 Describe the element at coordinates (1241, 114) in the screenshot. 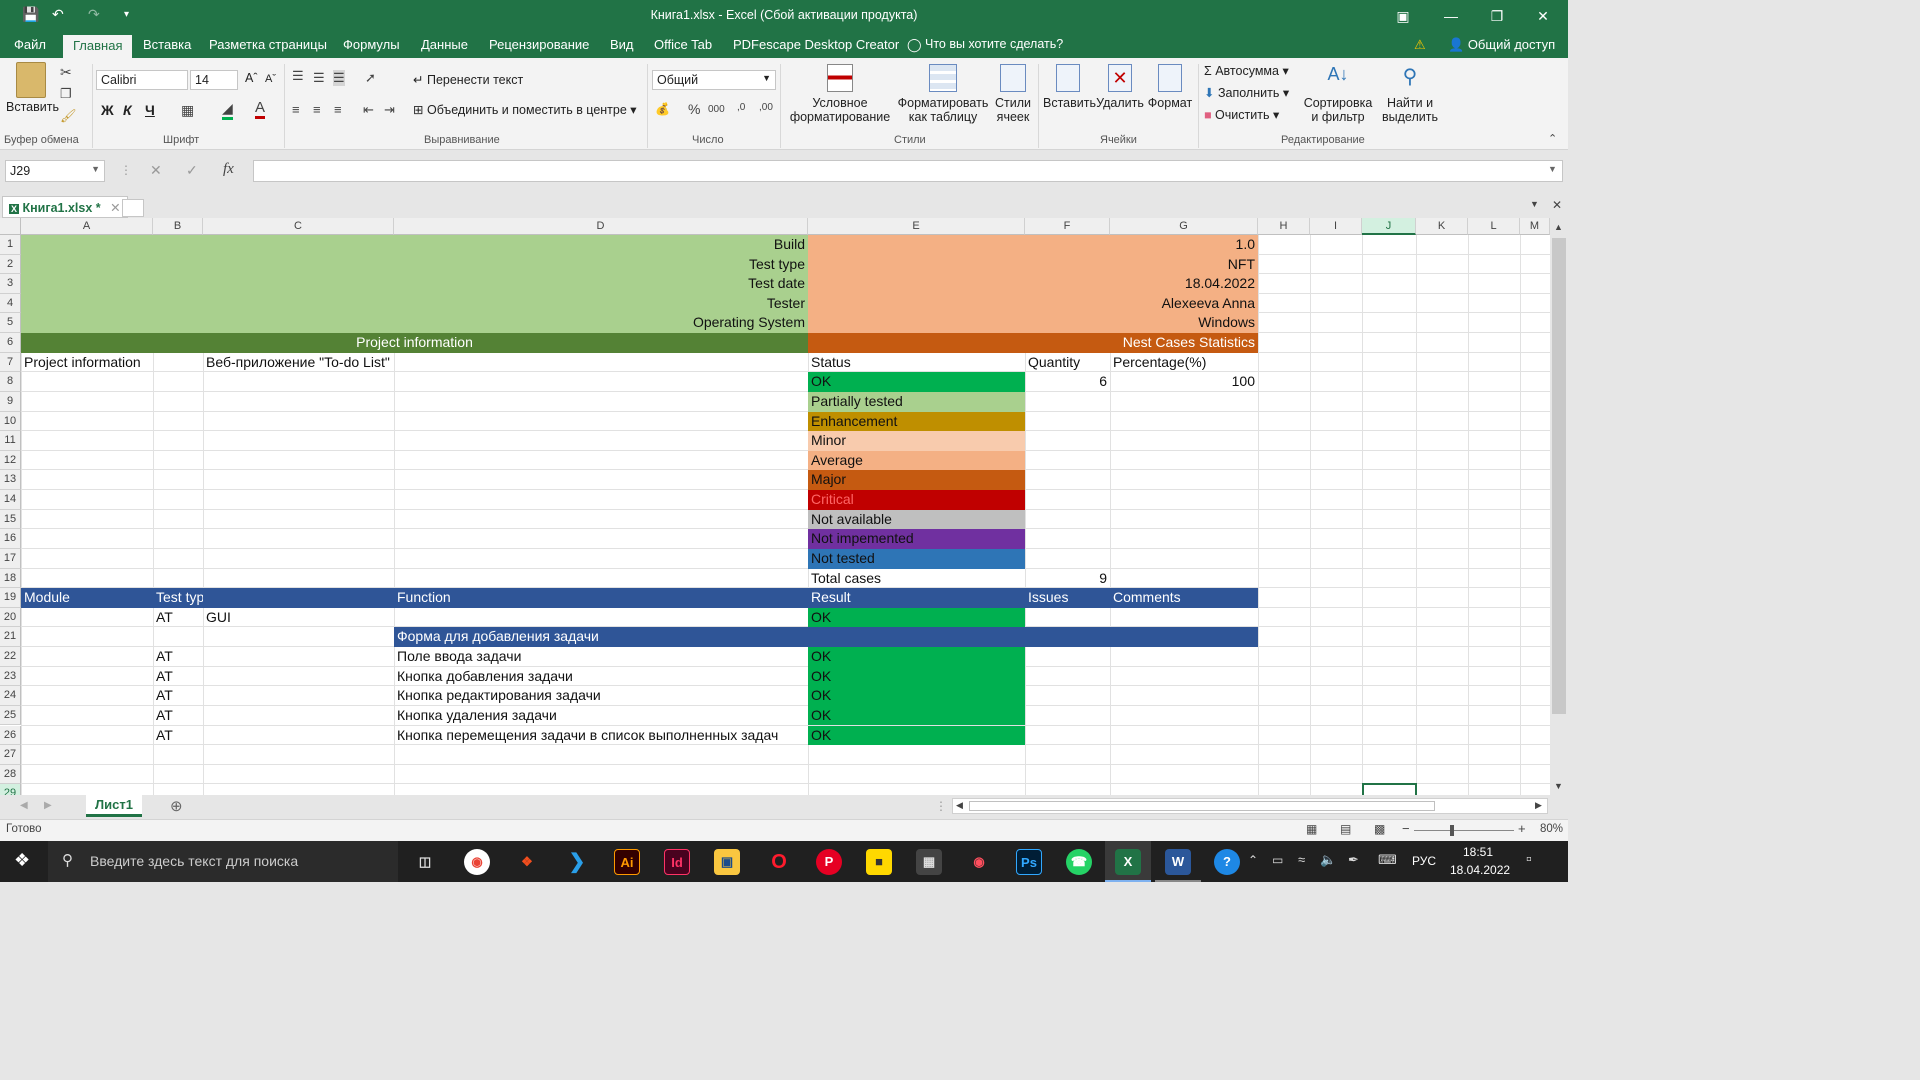

I see `clear-button: ■ Очистить ▾` at that location.